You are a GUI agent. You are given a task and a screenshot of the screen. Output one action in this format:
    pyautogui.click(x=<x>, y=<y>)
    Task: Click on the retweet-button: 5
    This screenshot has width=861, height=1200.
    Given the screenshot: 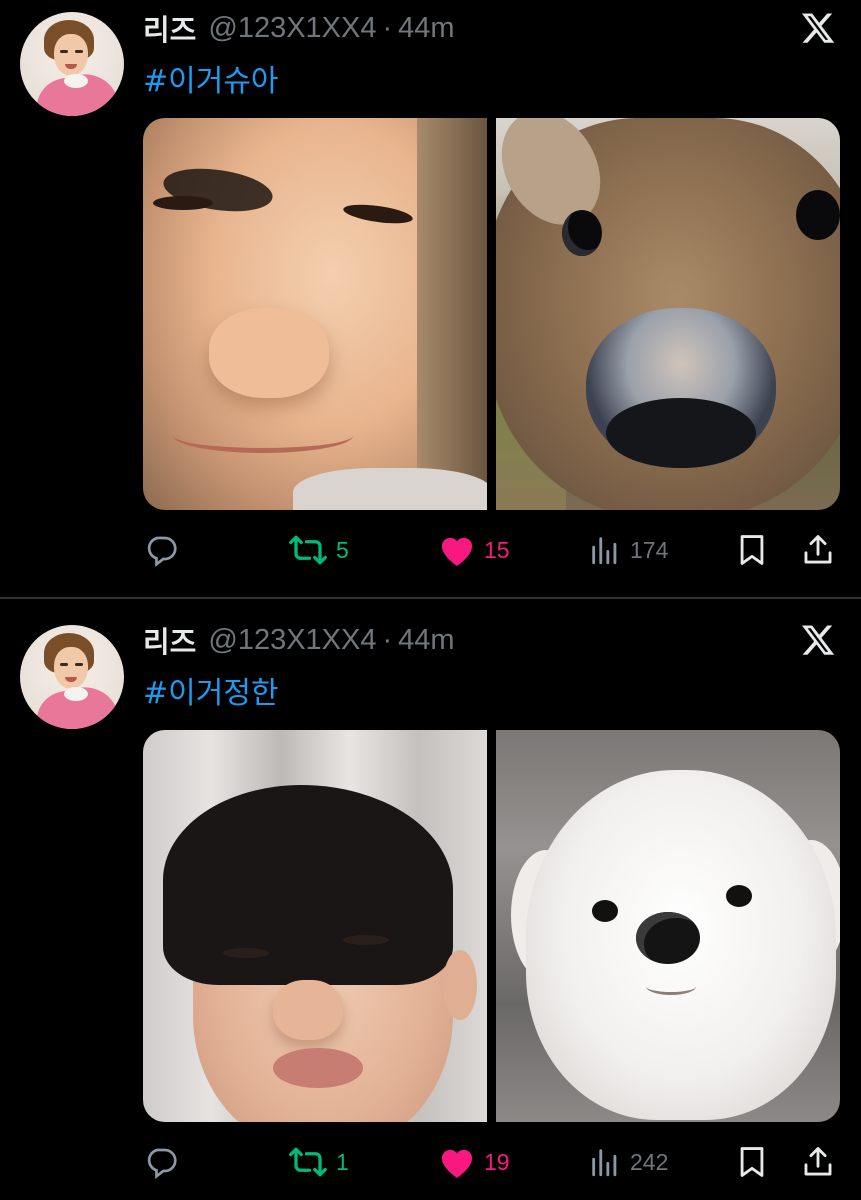 What is the action you would take?
    pyautogui.click(x=318, y=550)
    